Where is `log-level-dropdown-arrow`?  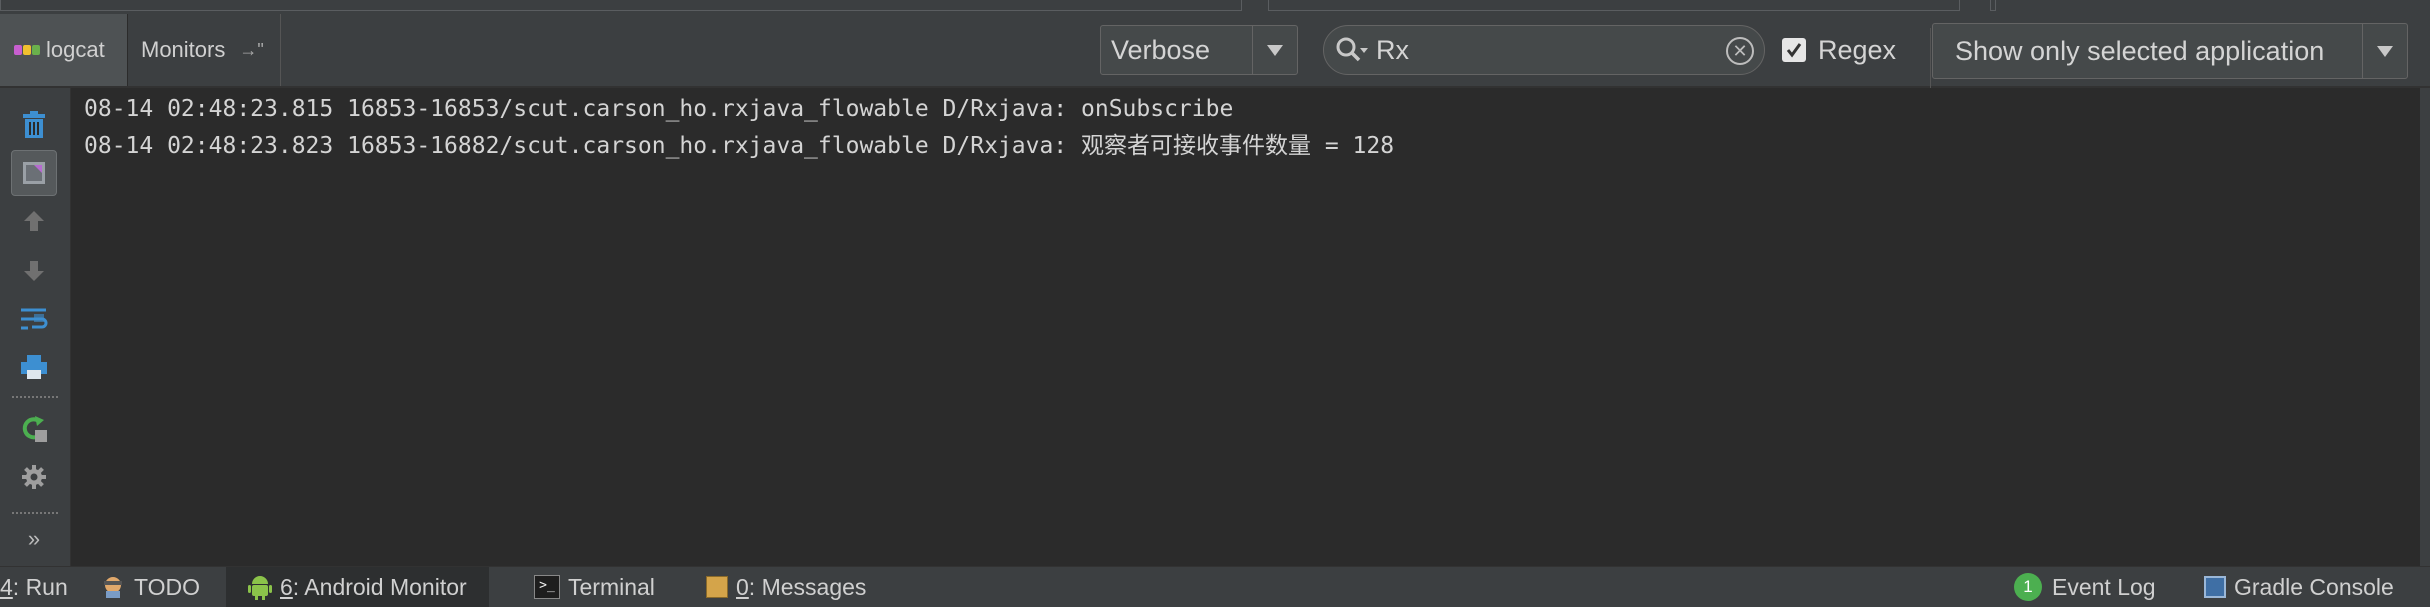
log-level-dropdown-arrow is located at coordinates (1274, 50).